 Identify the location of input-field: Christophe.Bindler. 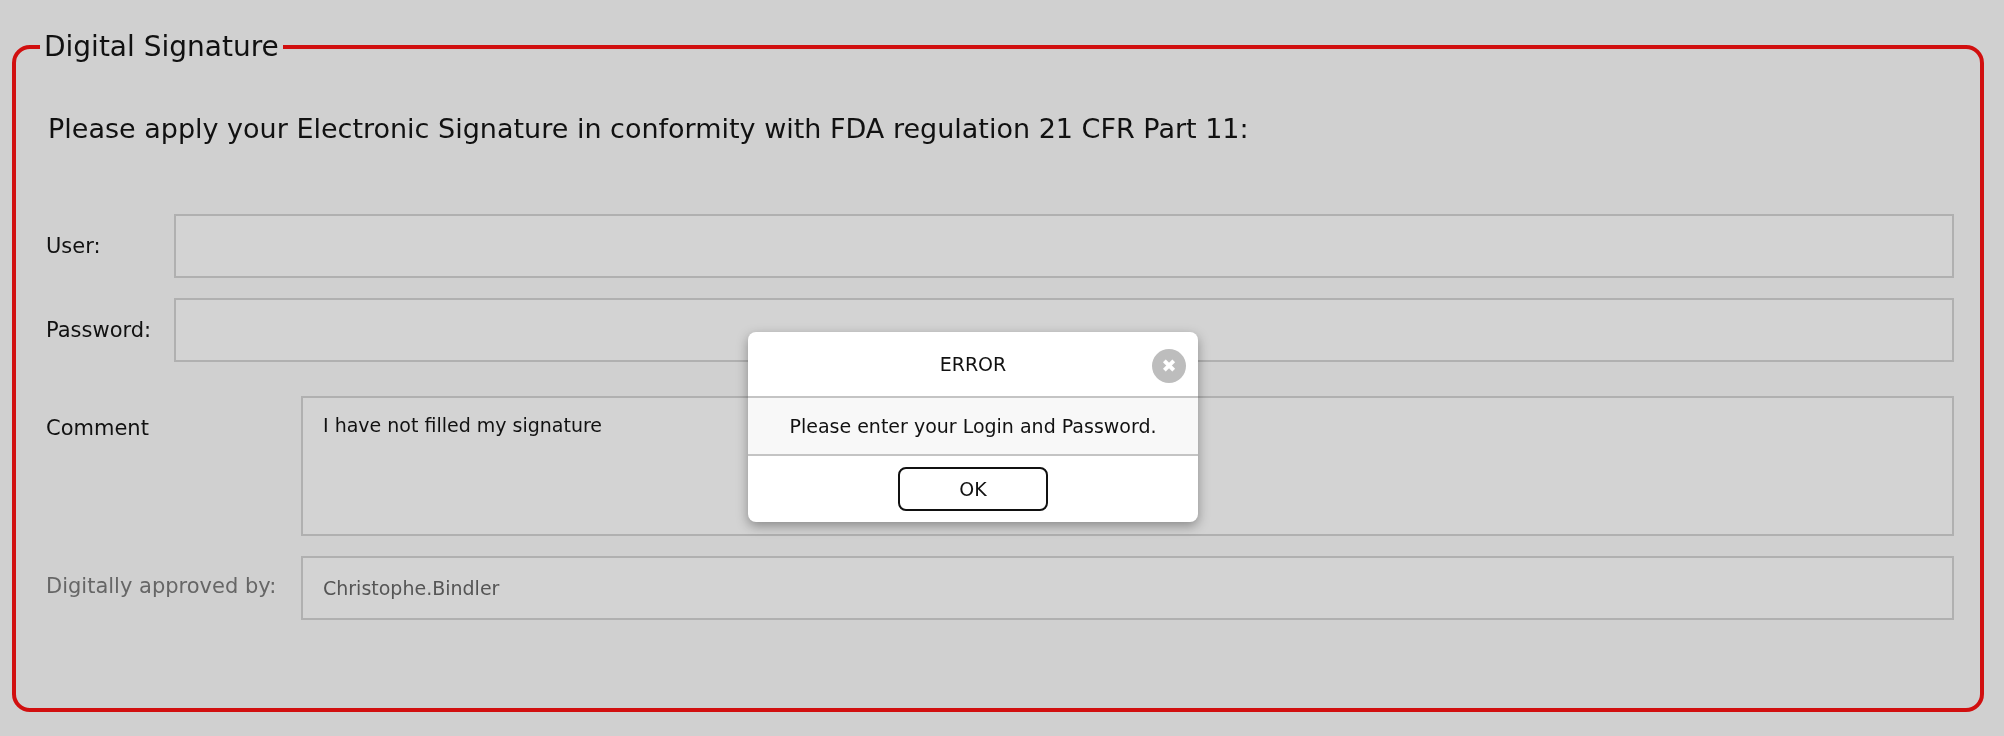
(1127, 588).